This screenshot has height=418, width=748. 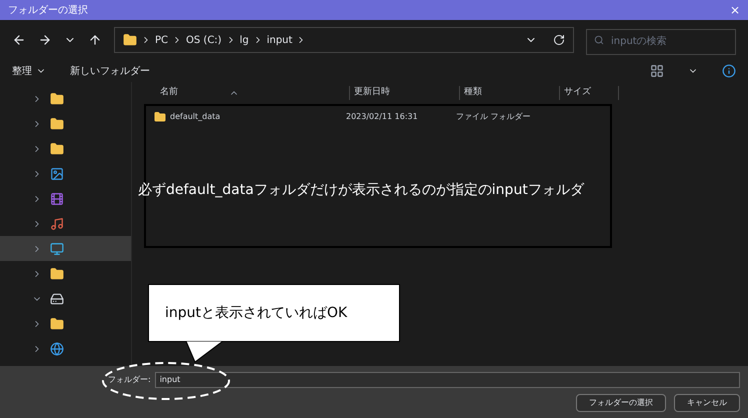 I want to click on file-name: default_data, so click(x=195, y=117).